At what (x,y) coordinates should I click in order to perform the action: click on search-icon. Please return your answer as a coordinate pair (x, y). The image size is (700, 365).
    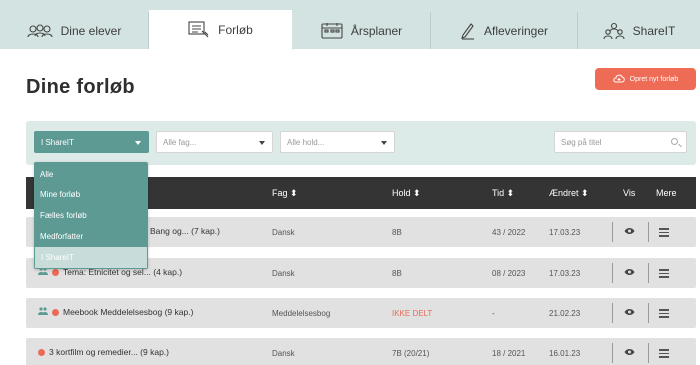
    Looking at the image, I should click on (674, 141).